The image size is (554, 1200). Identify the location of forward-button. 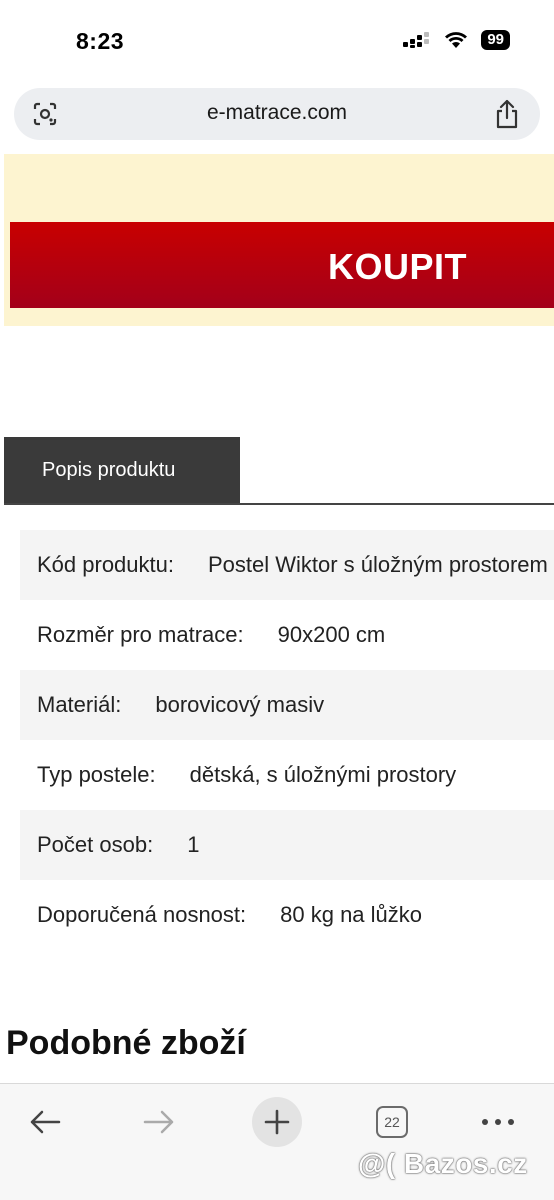
(159, 1122).